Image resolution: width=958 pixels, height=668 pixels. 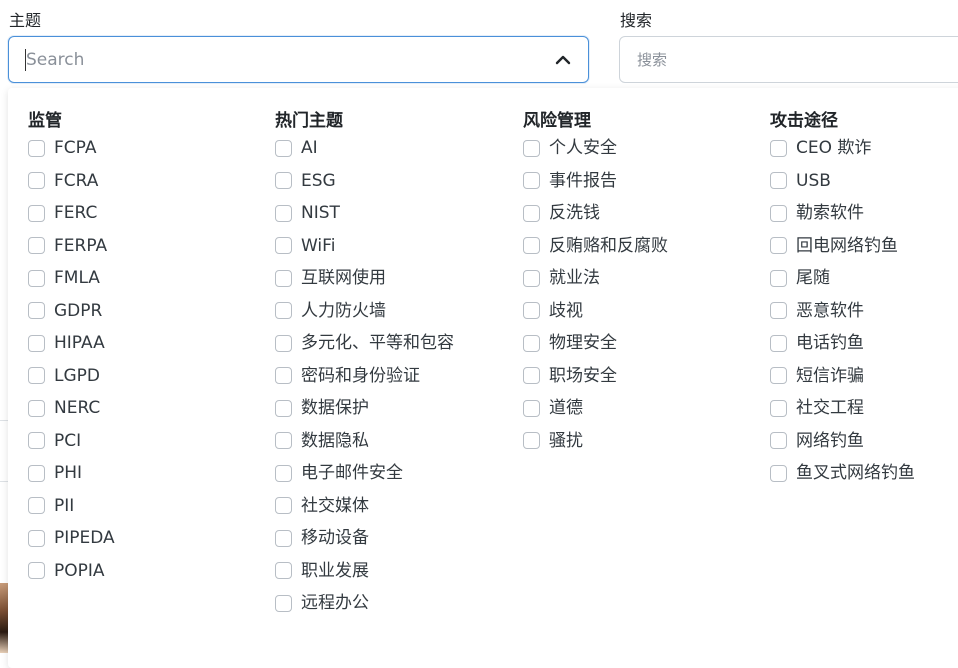 What do you see at coordinates (71, 441) in the screenshot?
I see `topic-option: PCI` at bounding box center [71, 441].